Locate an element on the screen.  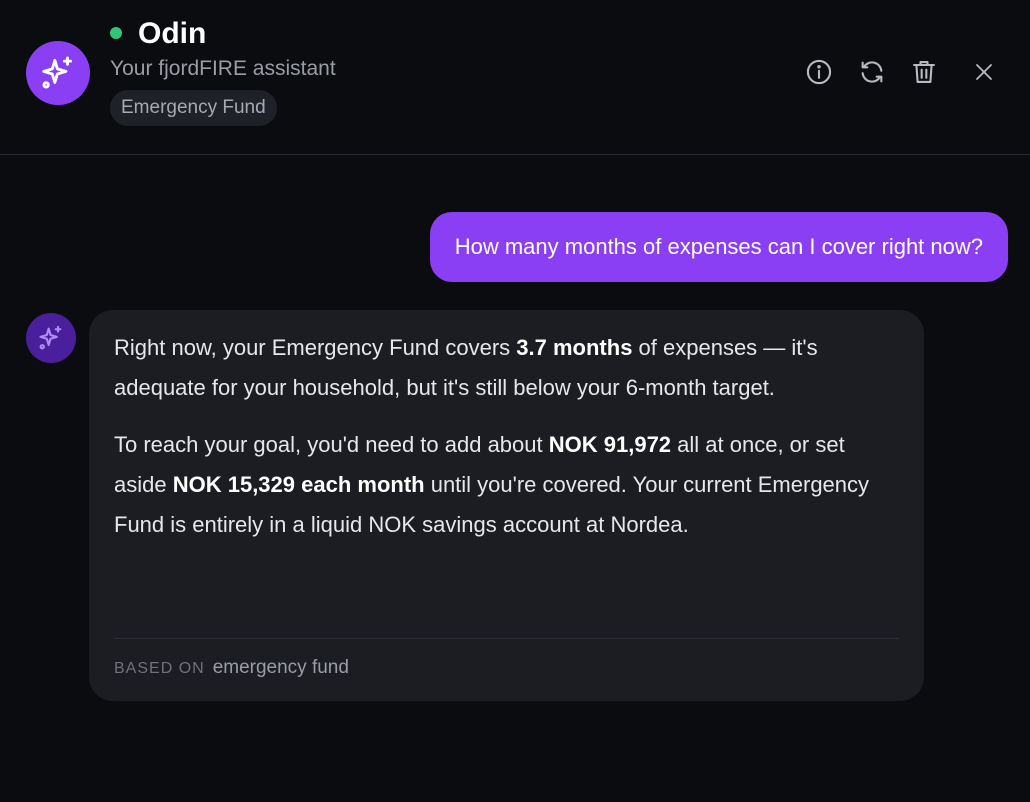
message-source: BASED ON emergency fund is located at coordinates (231, 668).